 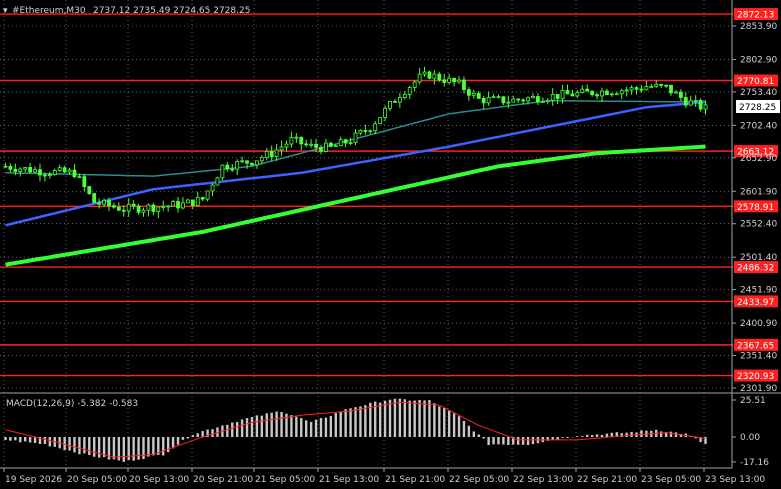 What do you see at coordinates (755, 16) in the screenshot?
I see `level-label: 2872.13` at bounding box center [755, 16].